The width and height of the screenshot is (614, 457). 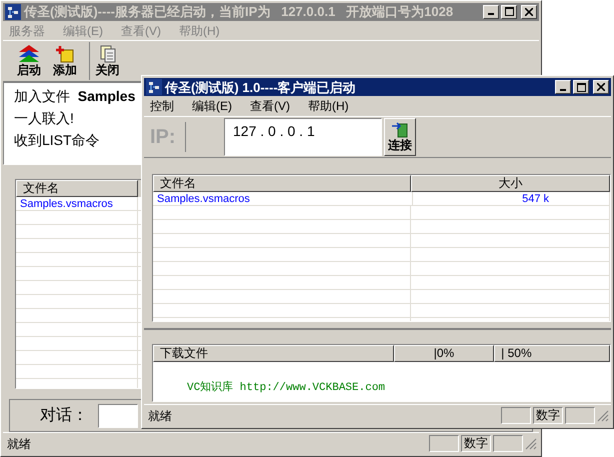 What do you see at coordinates (286, 388) in the screenshot?
I see `website-link: VC知识库 http://www.VCKBASE.com` at bounding box center [286, 388].